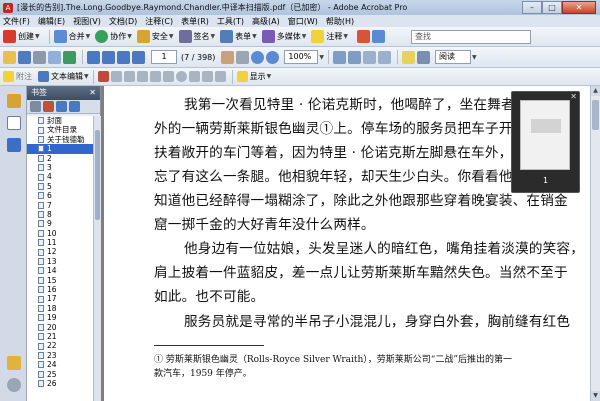 This screenshot has height=401, width=600. What do you see at coordinates (67, 76) in the screenshot?
I see `text-edit-label: 文本编辑` at bounding box center [67, 76].